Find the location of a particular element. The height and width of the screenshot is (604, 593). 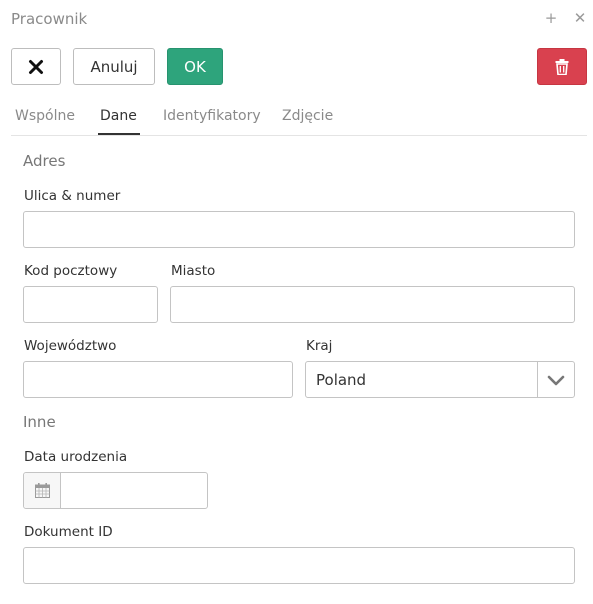

chevron-down-icon is located at coordinates (556, 380).